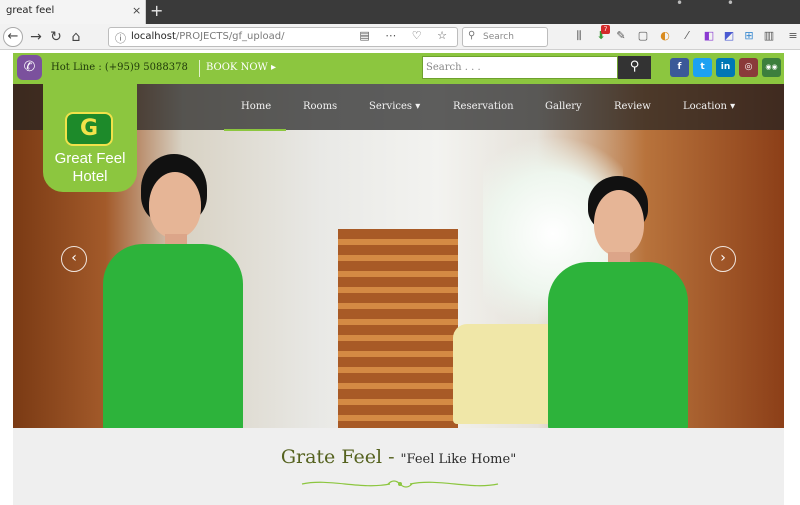  I want to click on welcome-section: Grate Feel - "Feel Like Home", so click(398, 466).